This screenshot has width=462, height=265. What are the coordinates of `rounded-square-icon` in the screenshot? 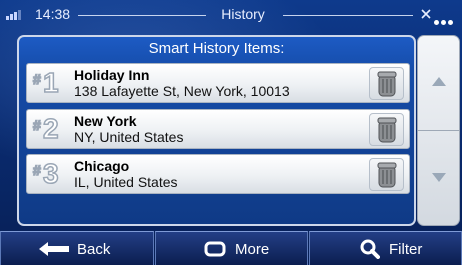 It's located at (215, 249).